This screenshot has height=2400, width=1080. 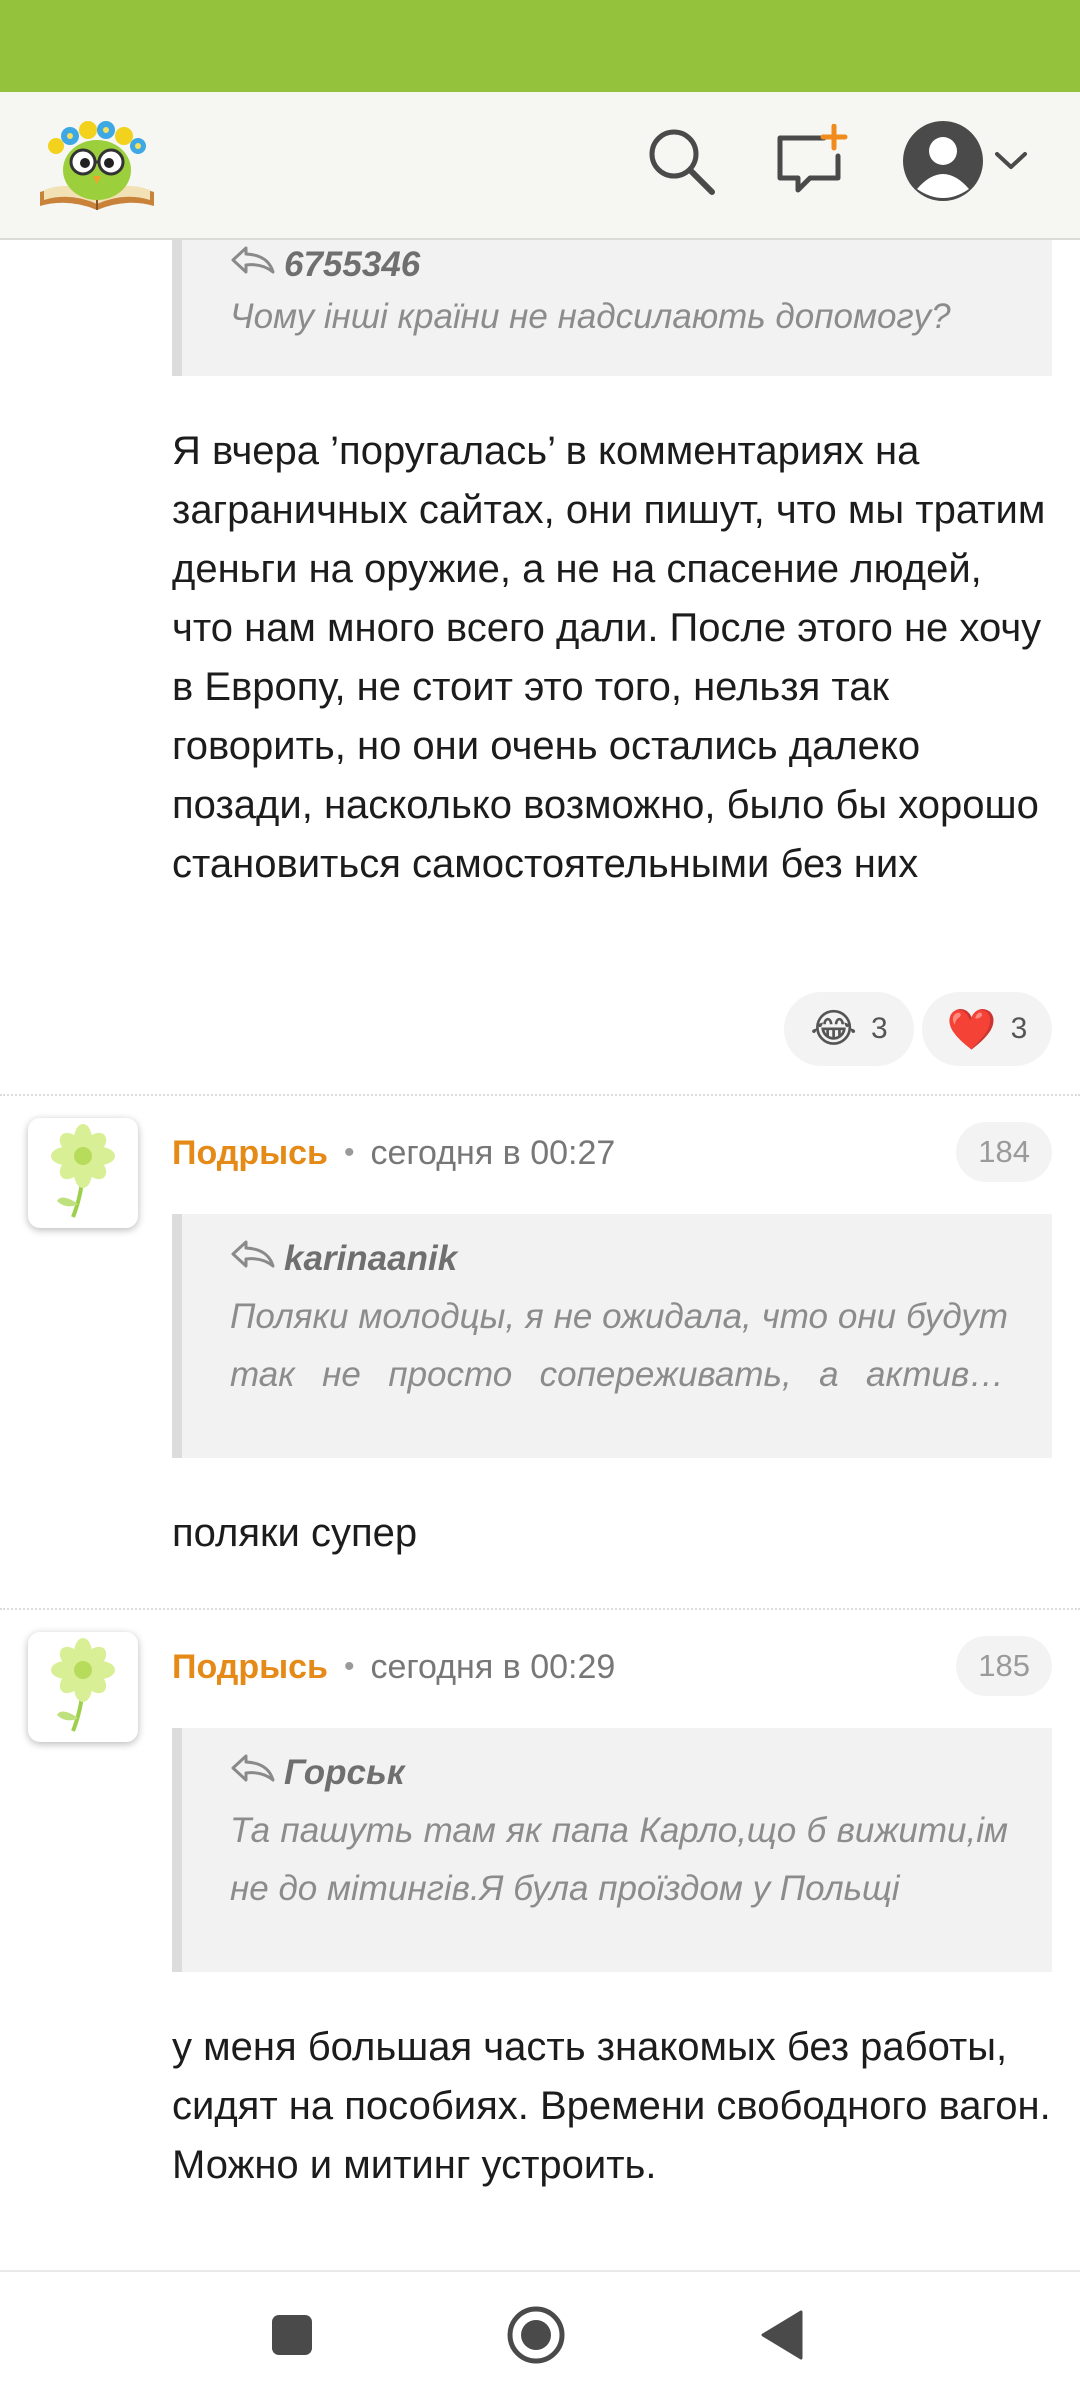 What do you see at coordinates (540, 46) in the screenshot?
I see `status-bar` at bounding box center [540, 46].